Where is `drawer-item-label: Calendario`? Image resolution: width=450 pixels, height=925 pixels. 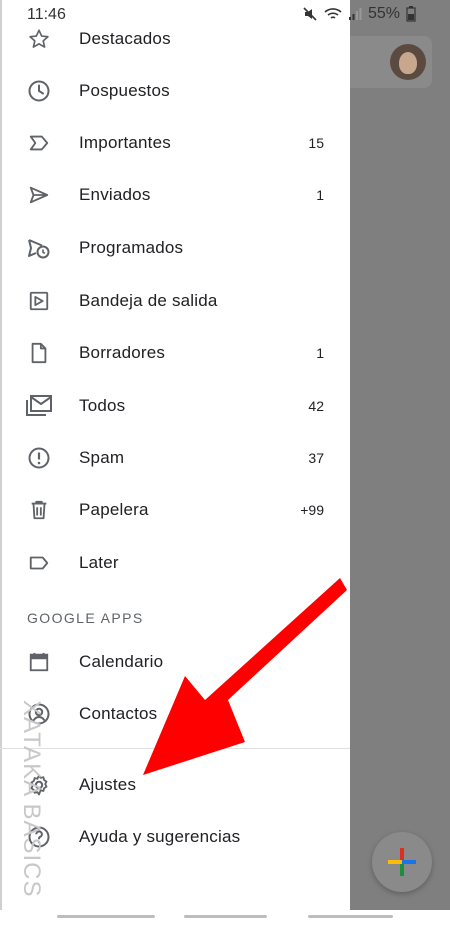
drawer-item-label: Calendario is located at coordinates (121, 661).